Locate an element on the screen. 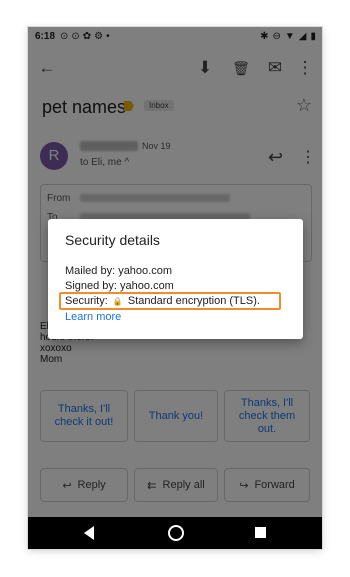 This screenshot has height=577, width=350. security-line: Security: 🔒 Standard encryption (TLS). is located at coordinates (162, 301).